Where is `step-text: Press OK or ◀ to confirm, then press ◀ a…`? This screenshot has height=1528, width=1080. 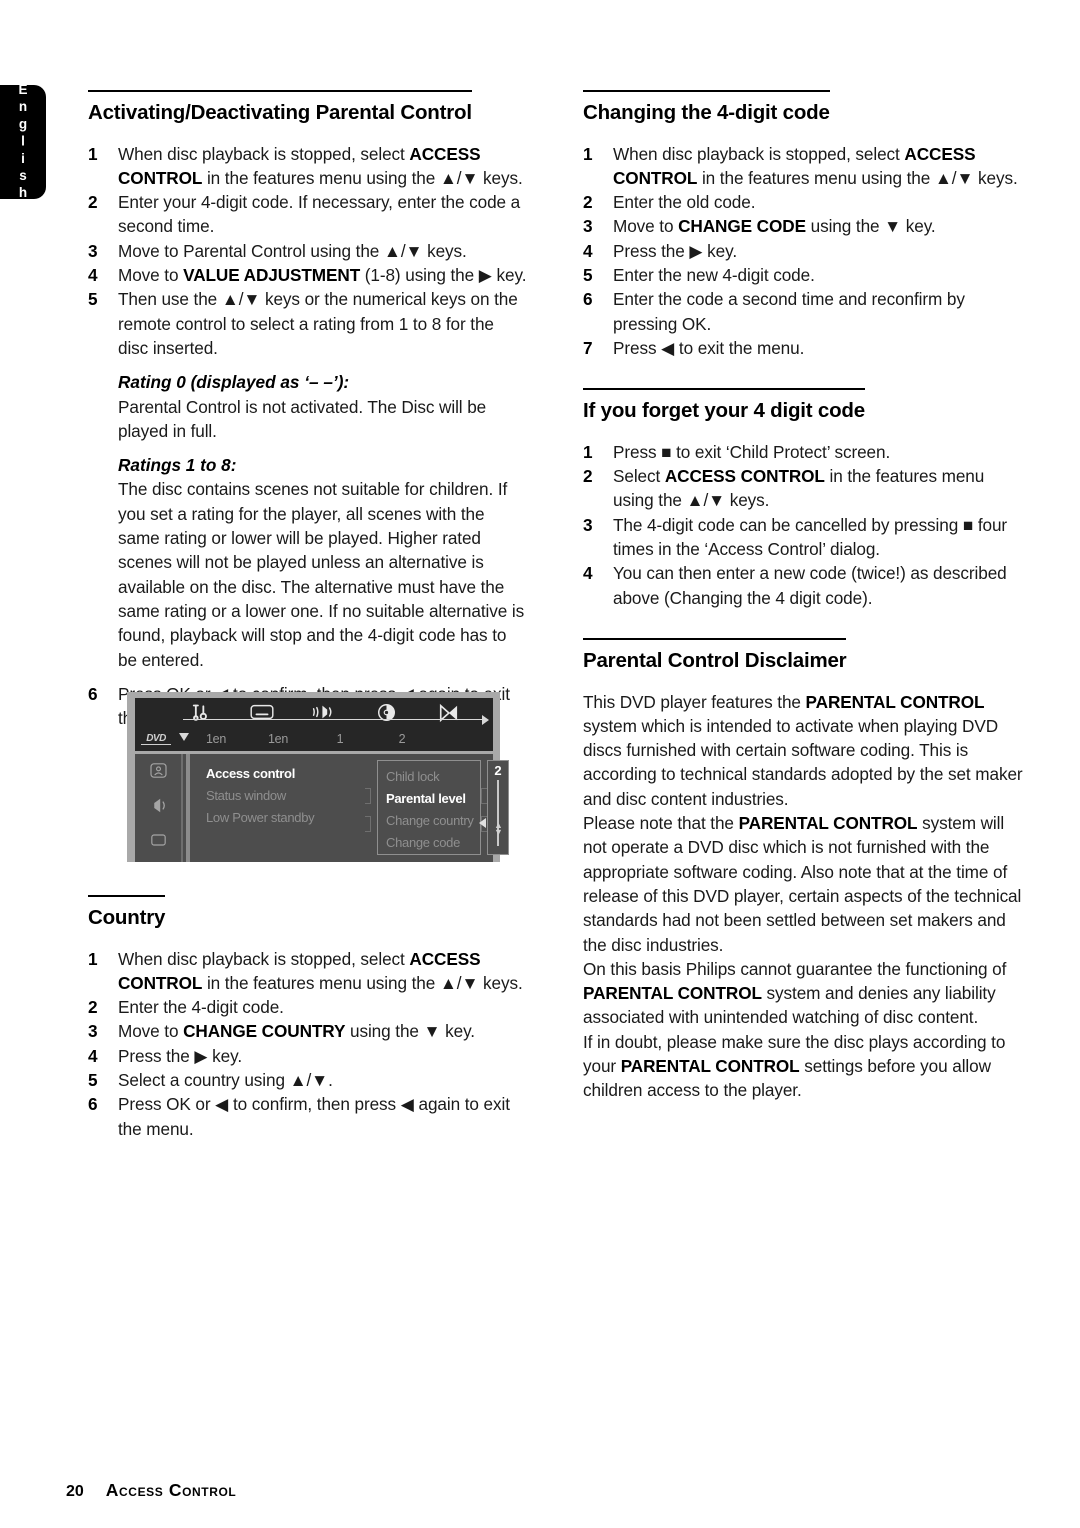 step-text: Press OK or ◀ to confirm, then press ◀ a… is located at coordinates (314, 1116).